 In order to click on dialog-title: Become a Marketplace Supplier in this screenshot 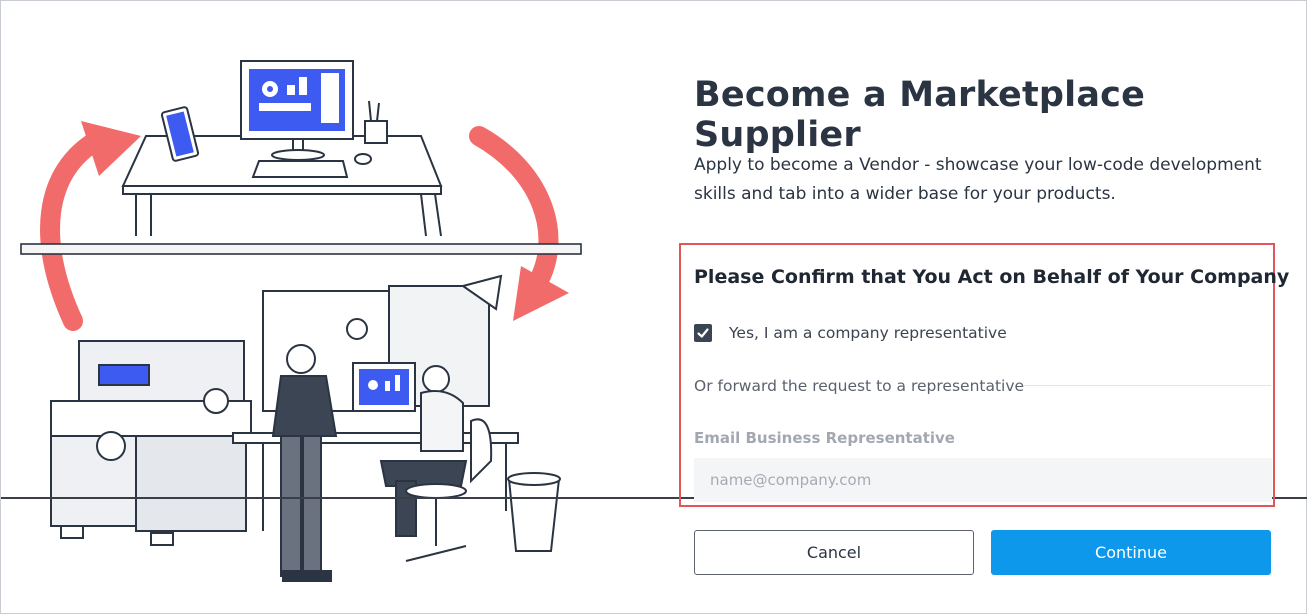, I will do `click(920, 115)`.